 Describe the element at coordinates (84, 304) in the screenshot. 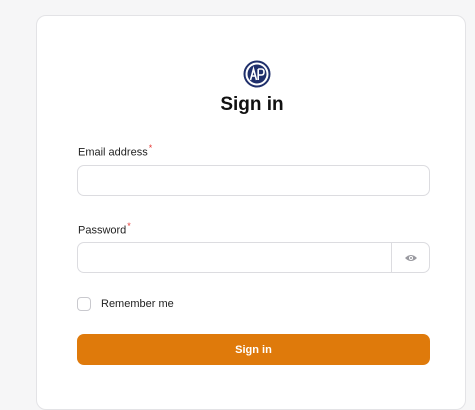

I see `remember-me-checkbox` at that location.